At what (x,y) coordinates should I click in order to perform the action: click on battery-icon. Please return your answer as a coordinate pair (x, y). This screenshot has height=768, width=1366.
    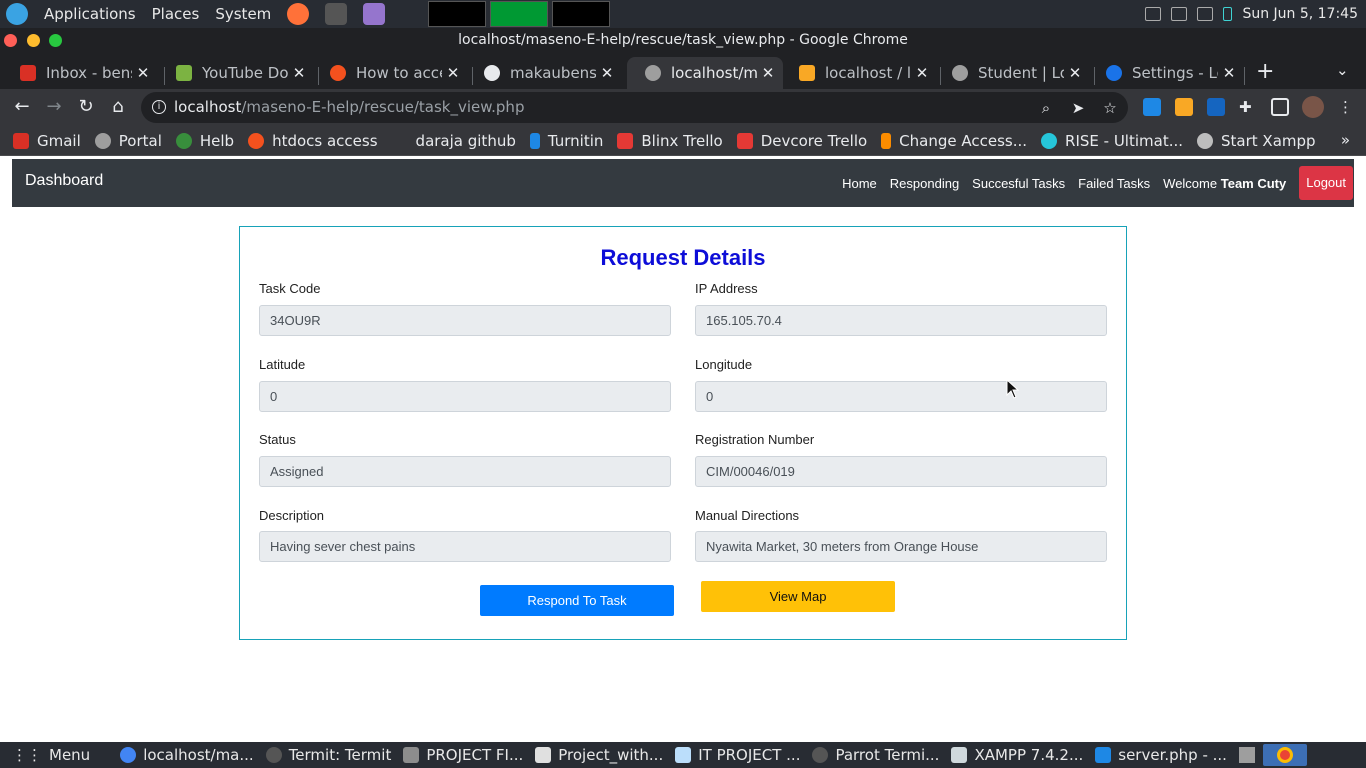
    Looking at the image, I should click on (1228, 14).